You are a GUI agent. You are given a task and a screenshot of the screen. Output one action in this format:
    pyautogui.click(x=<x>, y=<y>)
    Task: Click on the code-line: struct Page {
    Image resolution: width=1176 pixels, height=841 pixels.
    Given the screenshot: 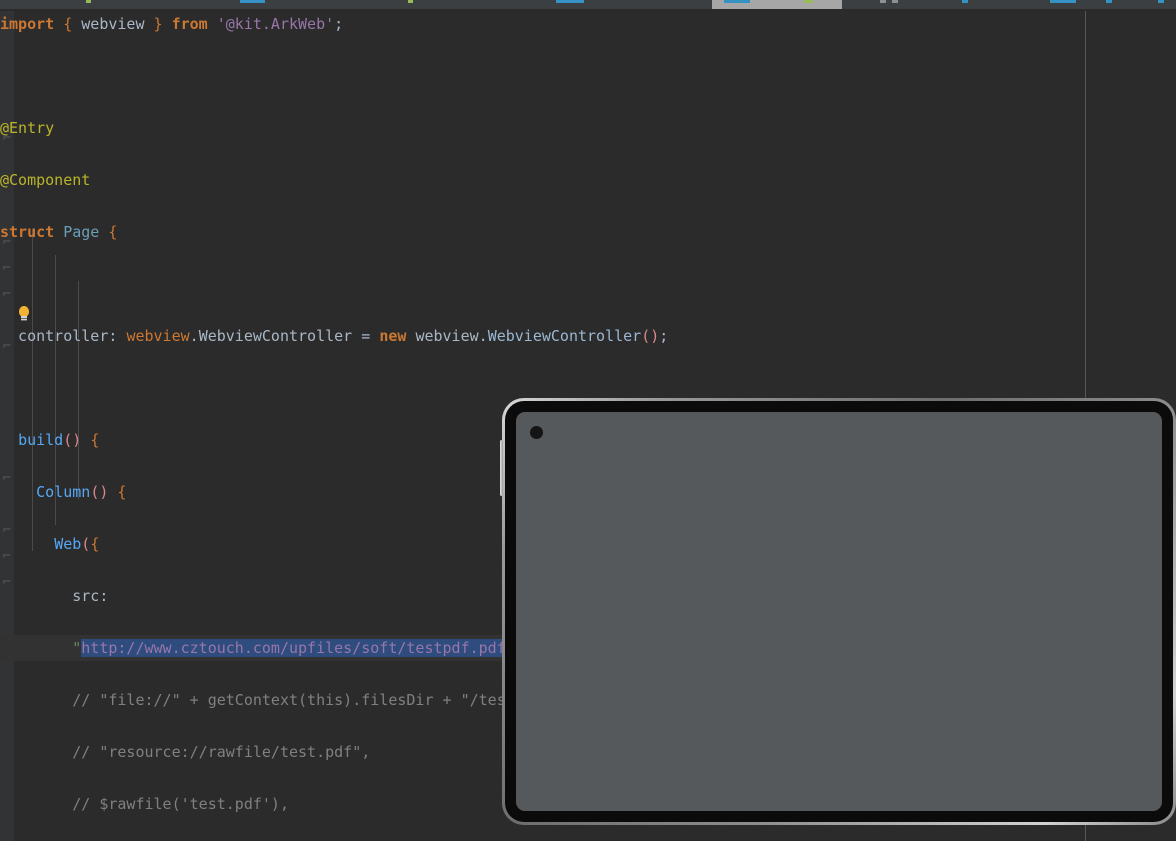 What is the action you would take?
    pyautogui.click(x=542, y=232)
    